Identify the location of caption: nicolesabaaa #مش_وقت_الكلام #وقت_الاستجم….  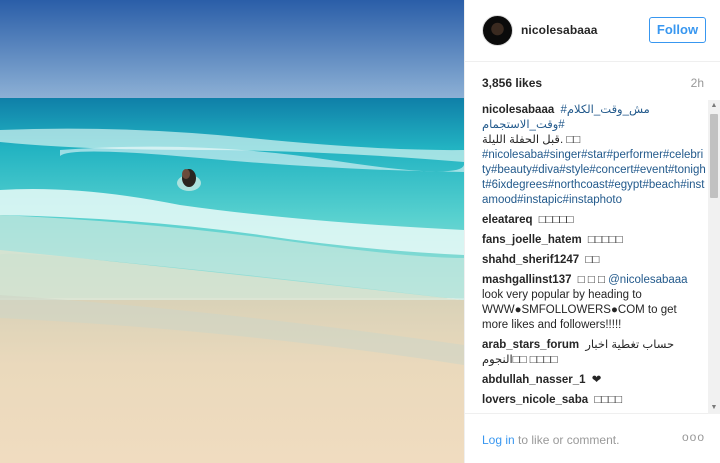
(594, 155).